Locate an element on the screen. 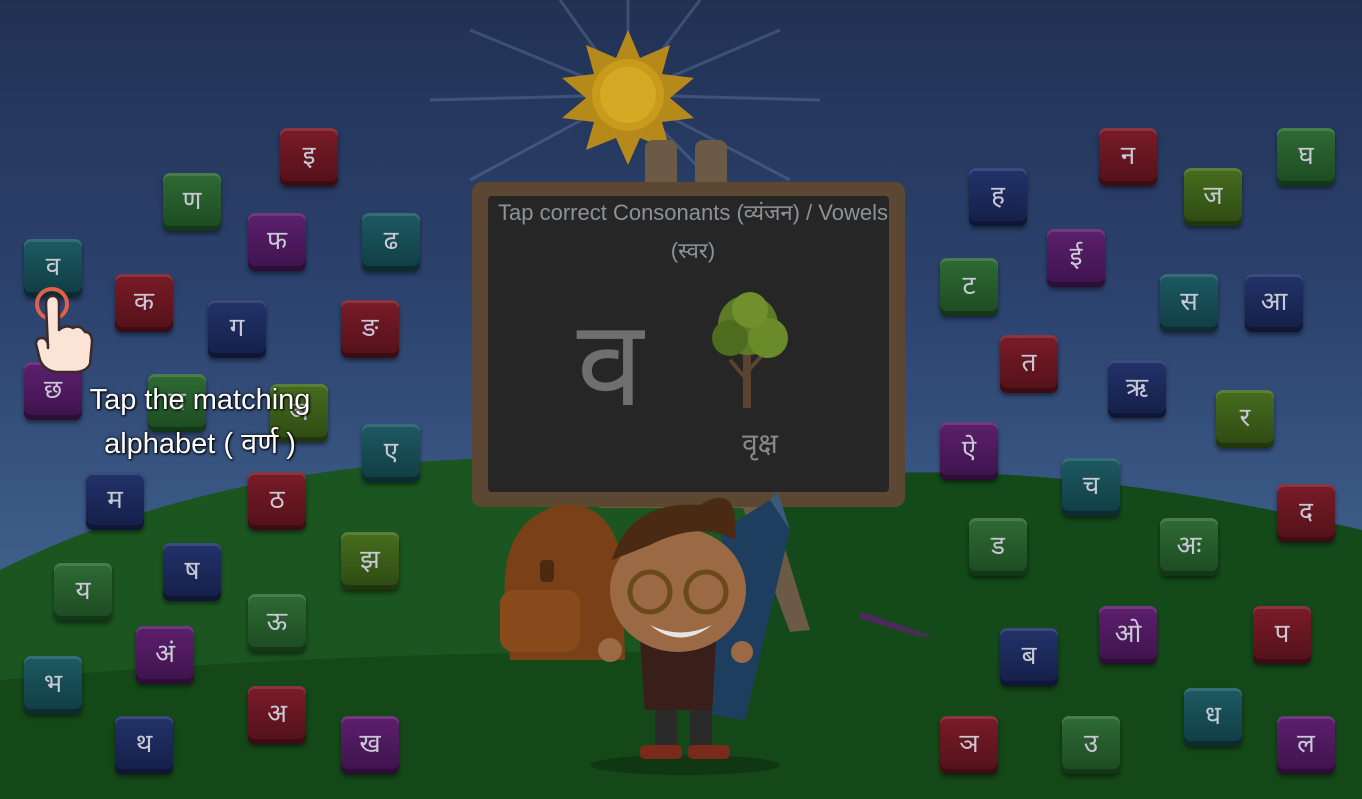 The width and height of the screenshot is (1362, 799). letter-tile: स is located at coordinates (1189, 303).